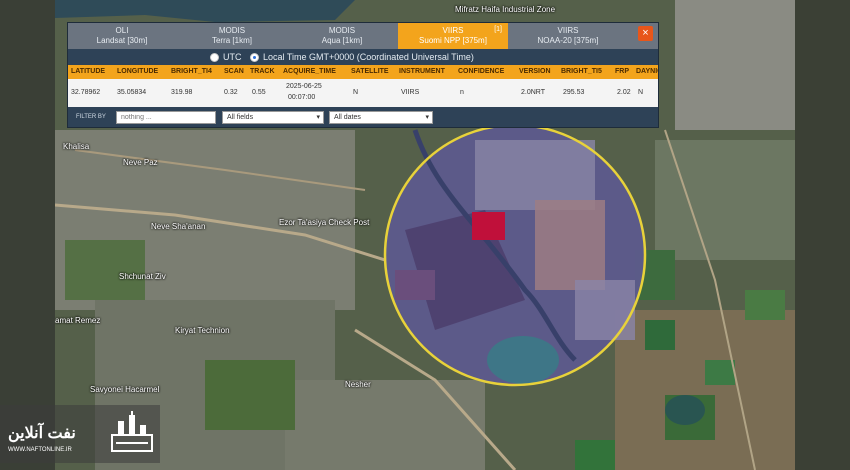 Image resolution: width=850 pixels, height=470 pixels. Describe the element at coordinates (259, 92) in the screenshot. I see `cell-track: 0.55` at that location.